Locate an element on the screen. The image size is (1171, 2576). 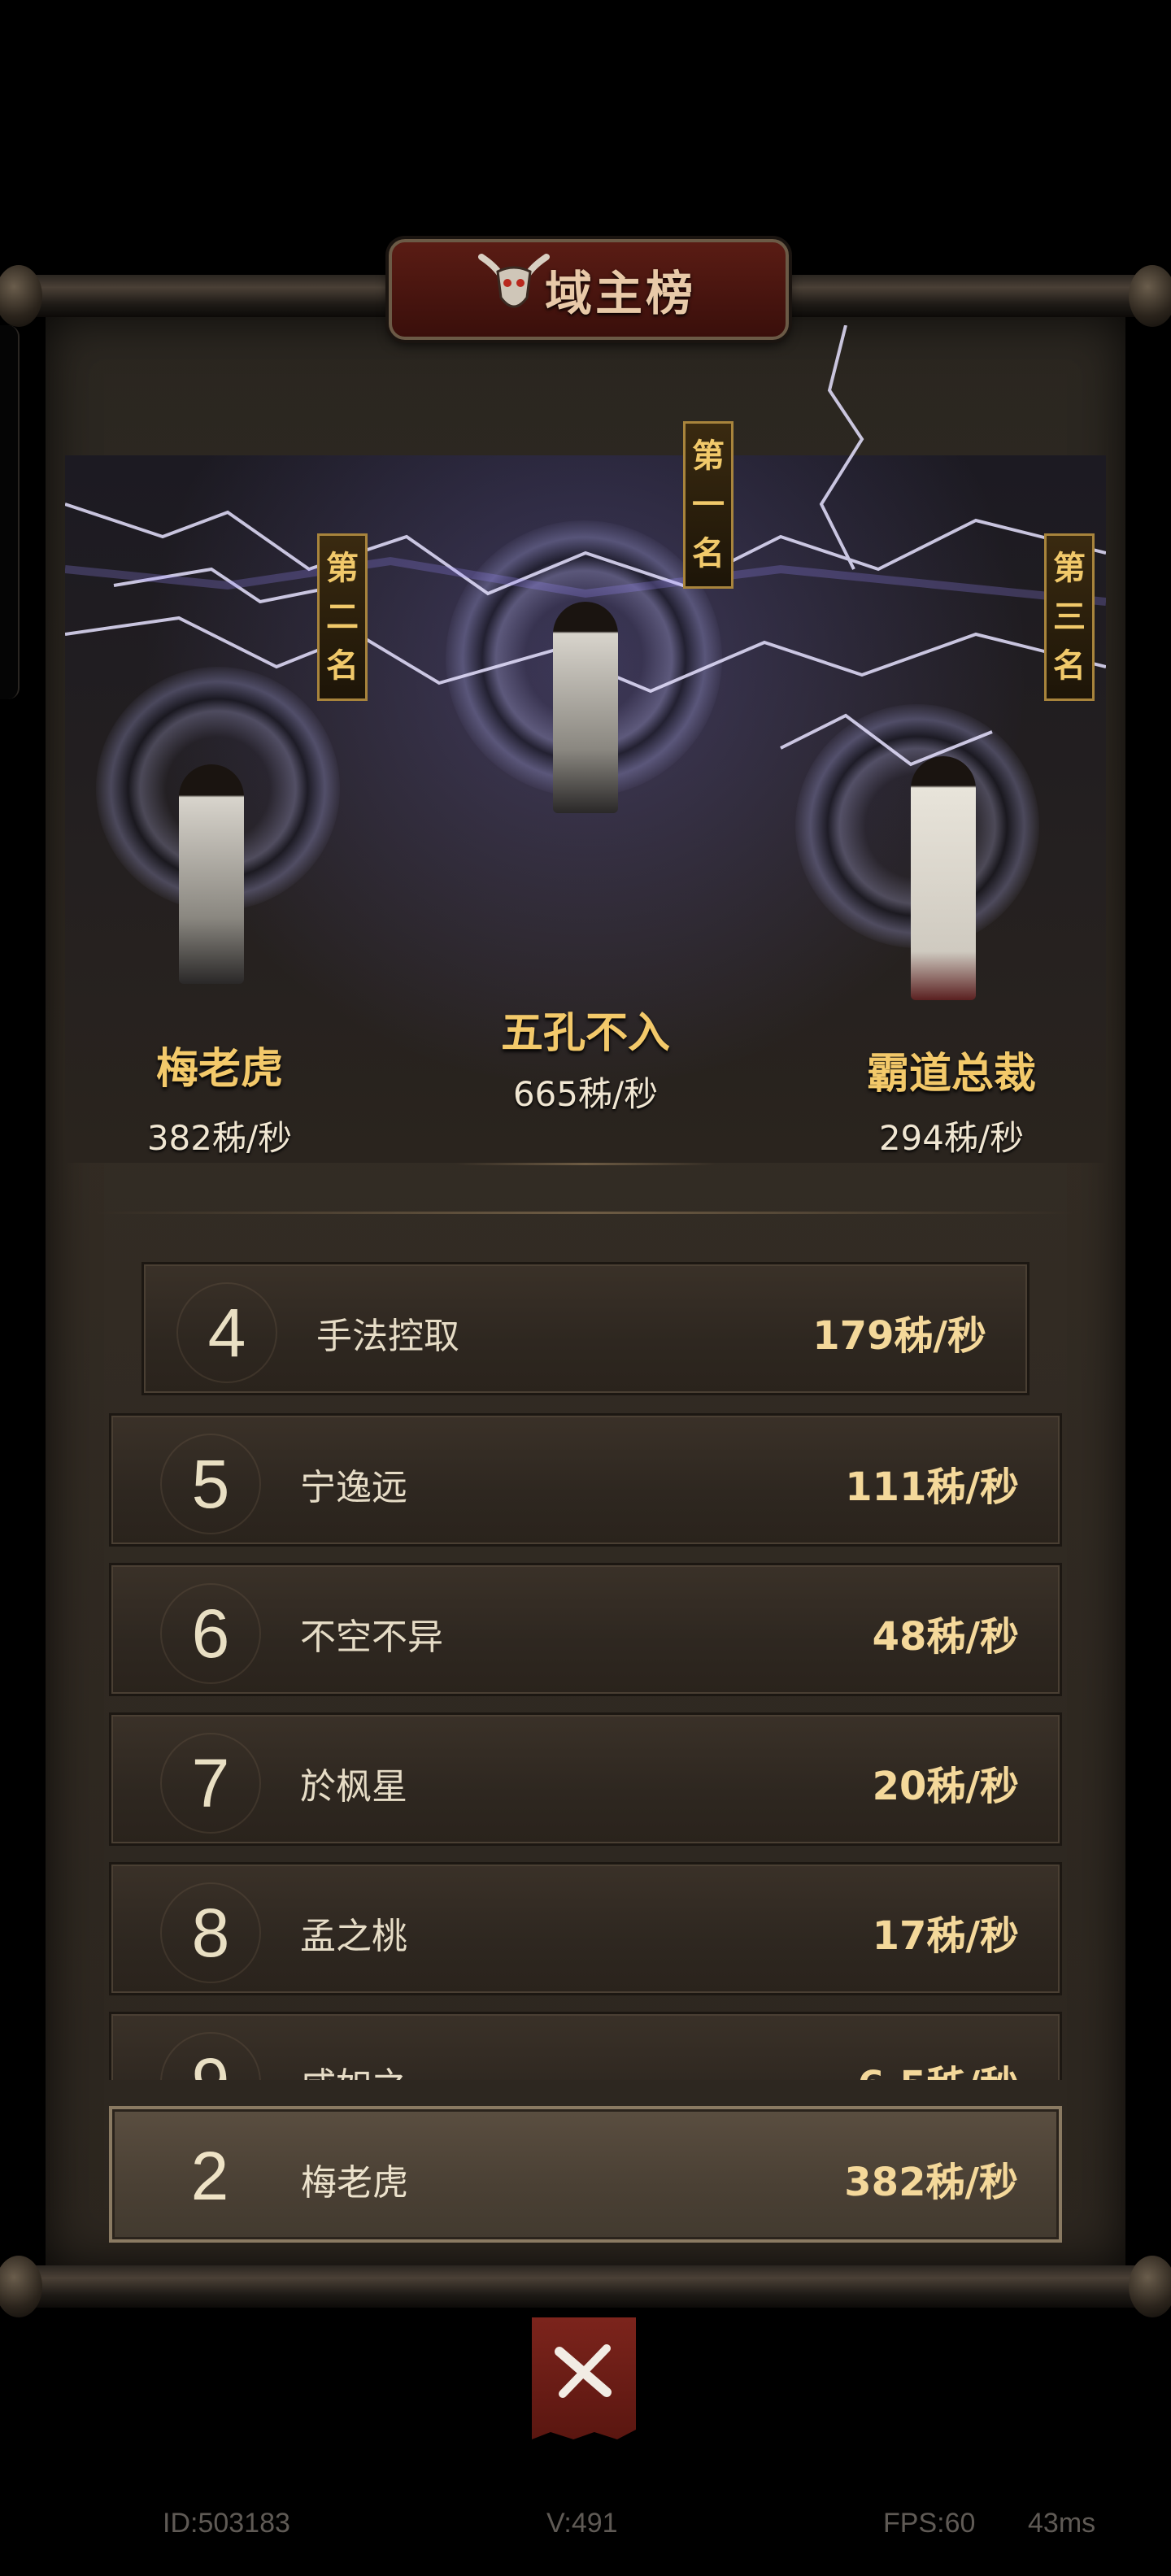
ranking-row: 8 孟之桃 17秭/秒 is located at coordinates (585, 1929).